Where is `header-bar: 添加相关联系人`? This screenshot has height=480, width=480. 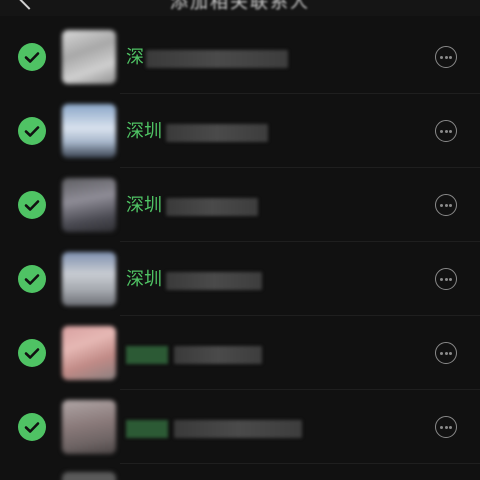 header-bar: 添加相关联系人 is located at coordinates (240, 8).